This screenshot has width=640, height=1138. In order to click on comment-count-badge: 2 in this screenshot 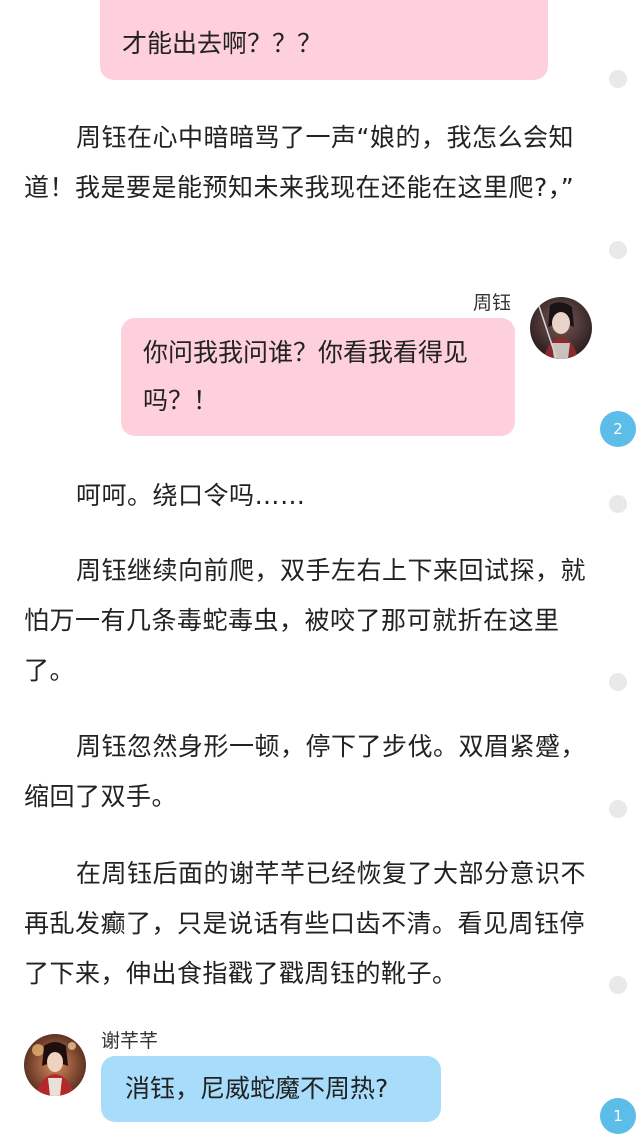, I will do `click(618, 429)`.